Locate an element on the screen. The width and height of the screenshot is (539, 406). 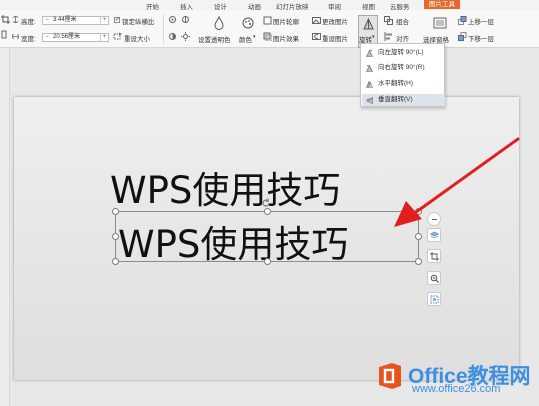
width-increase-button: + is located at coordinates (104, 37).